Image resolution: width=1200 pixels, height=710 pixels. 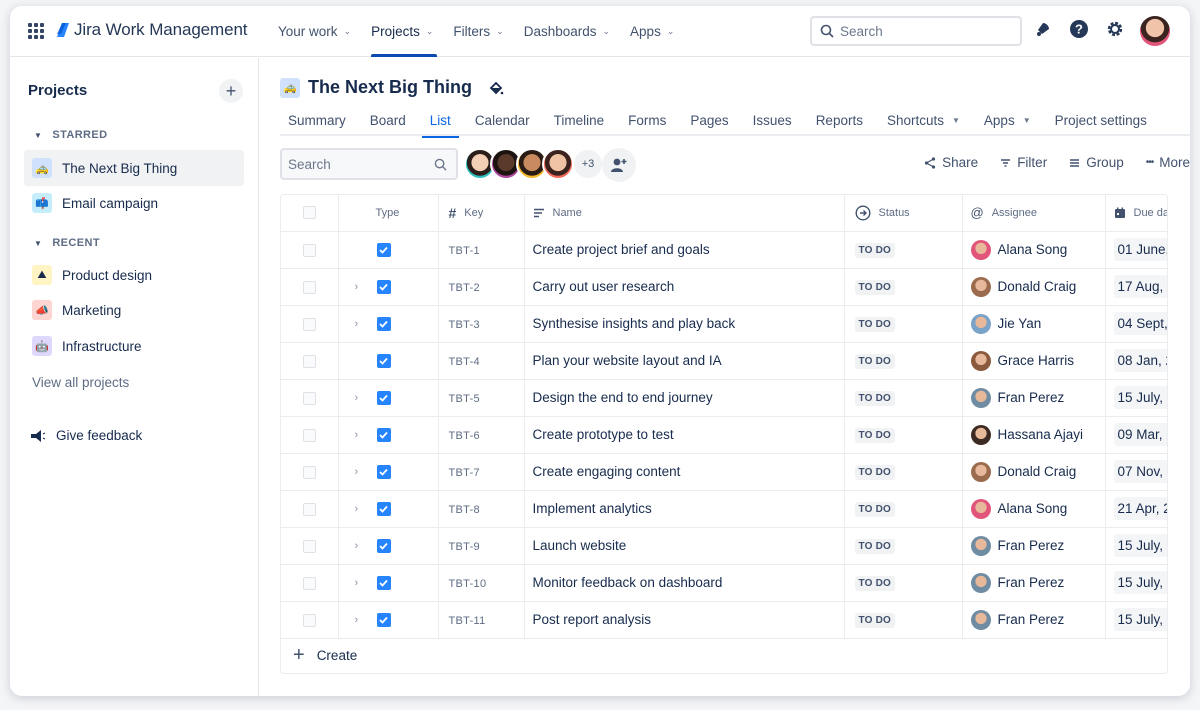 What do you see at coordinates (231, 91) in the screenshot?
I see `add-project-button: +` at bounding box center [231, 91].